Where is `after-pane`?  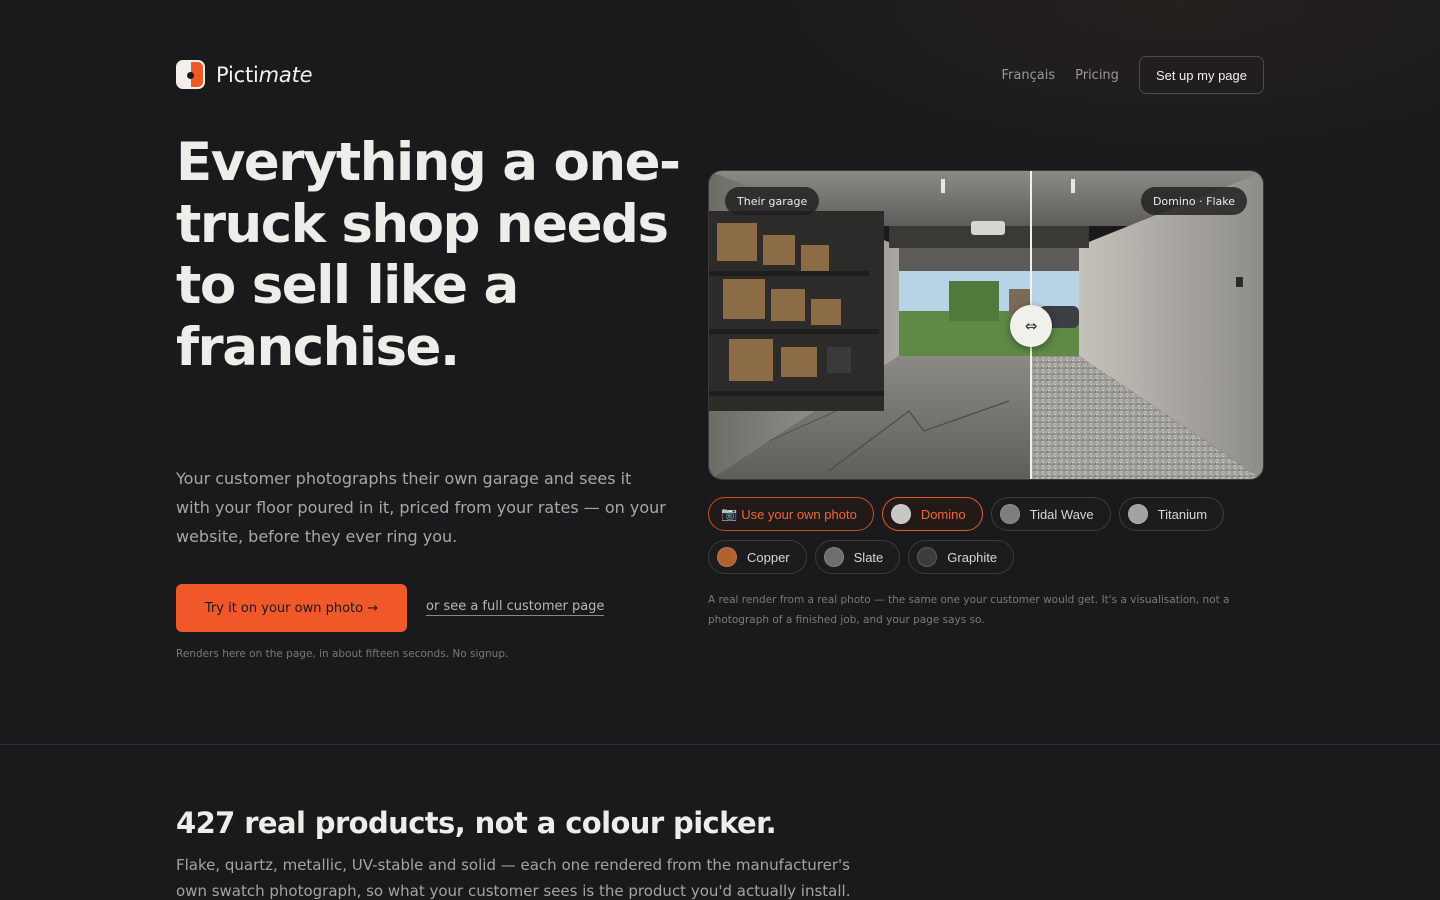
after-pane is located at coordinates (1147, 325).